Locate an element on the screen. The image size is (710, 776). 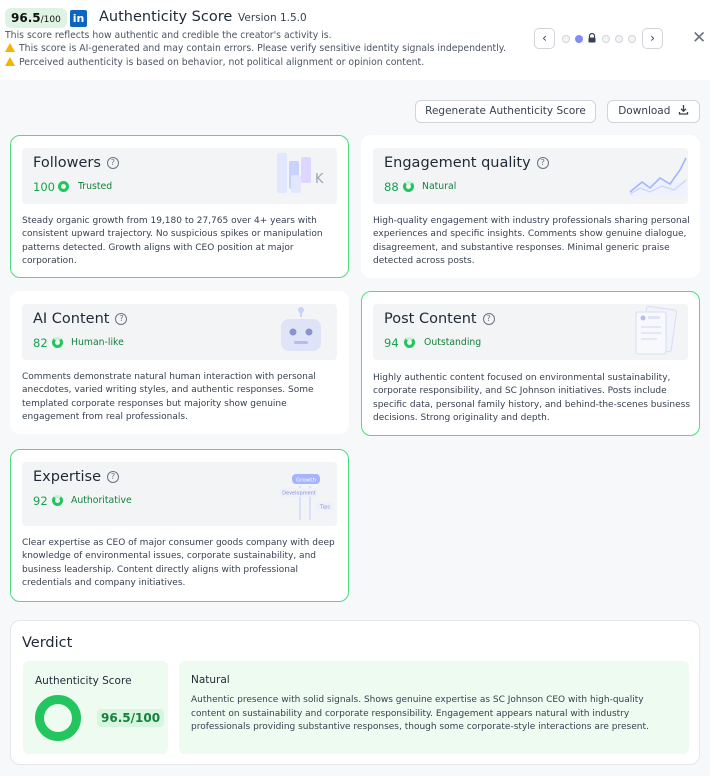
score-value: 88 is located at coordinates (391, 187).